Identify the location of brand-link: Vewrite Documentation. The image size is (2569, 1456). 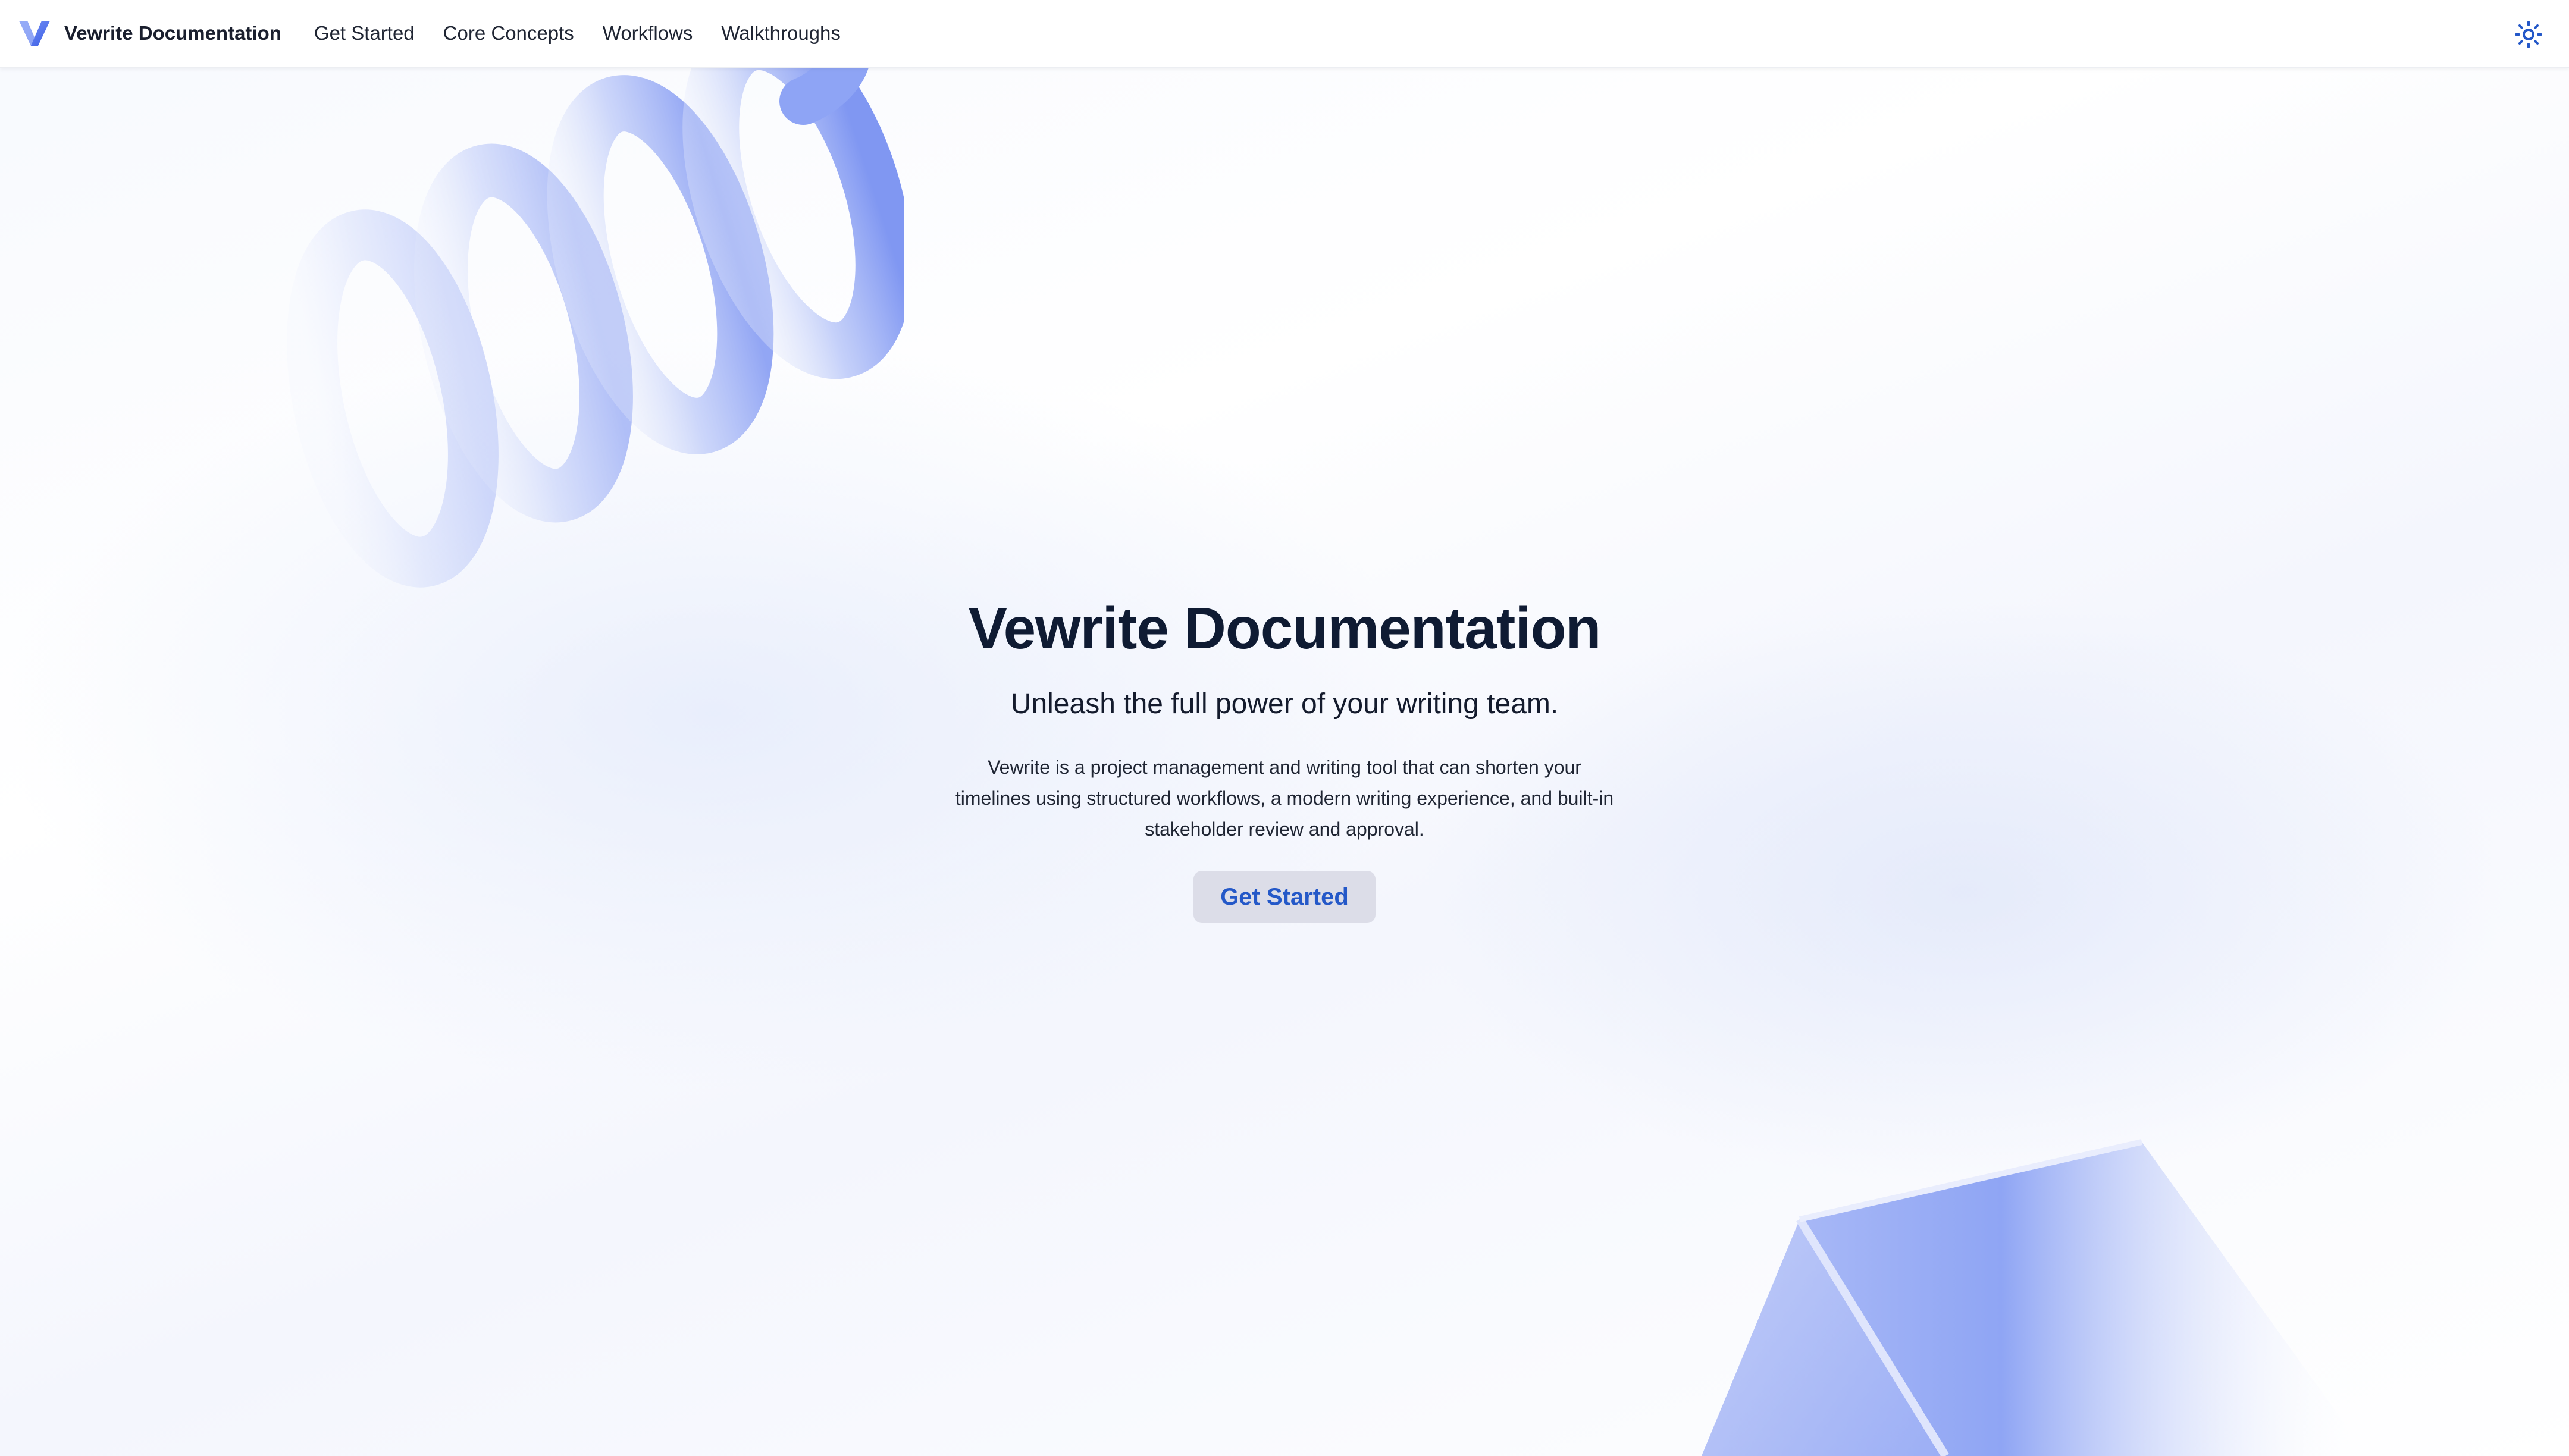
(150, 33).